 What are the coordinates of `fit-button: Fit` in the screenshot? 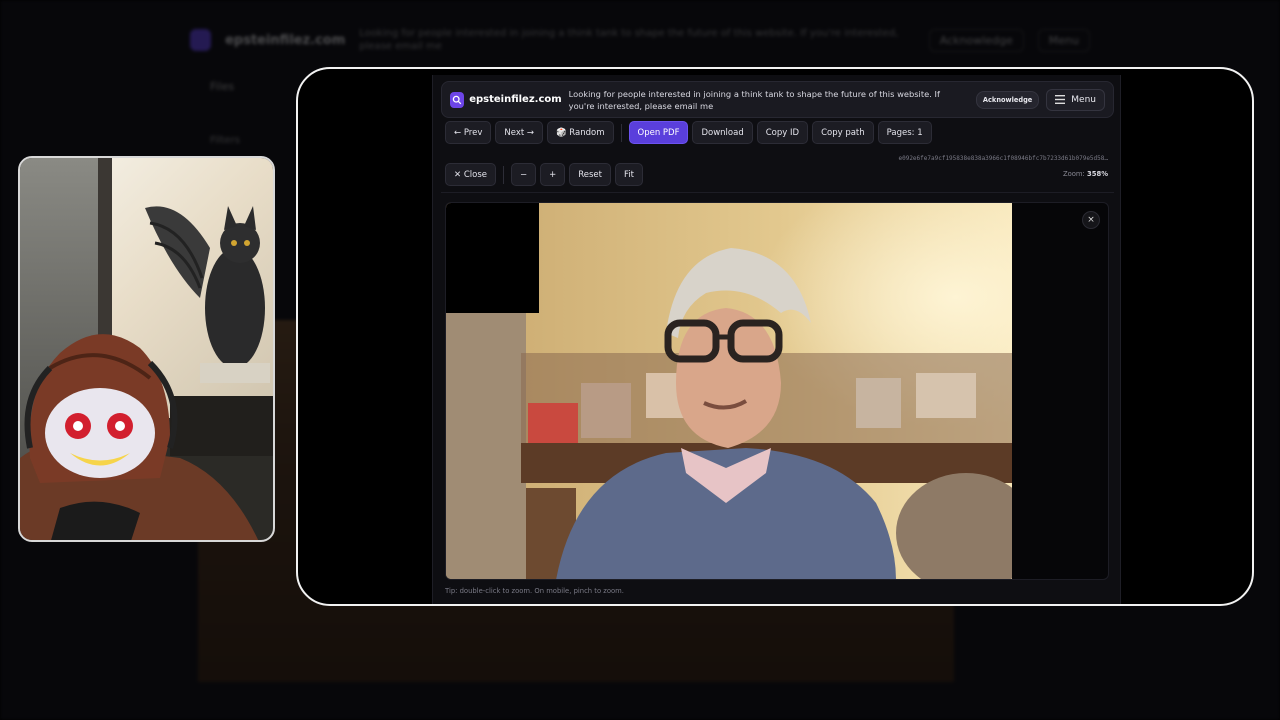 It's located at (628, 174).